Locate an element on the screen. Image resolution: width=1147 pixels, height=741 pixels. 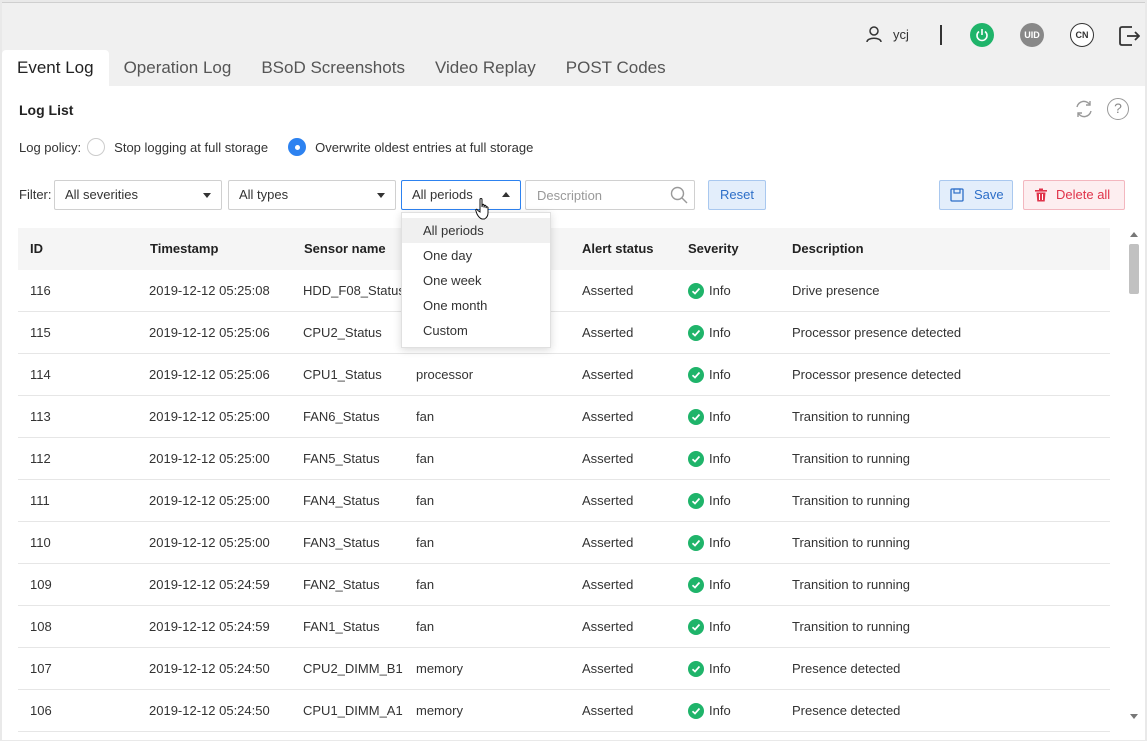
tab-video-replay: Video Replay is located at coordinates (485, 68).